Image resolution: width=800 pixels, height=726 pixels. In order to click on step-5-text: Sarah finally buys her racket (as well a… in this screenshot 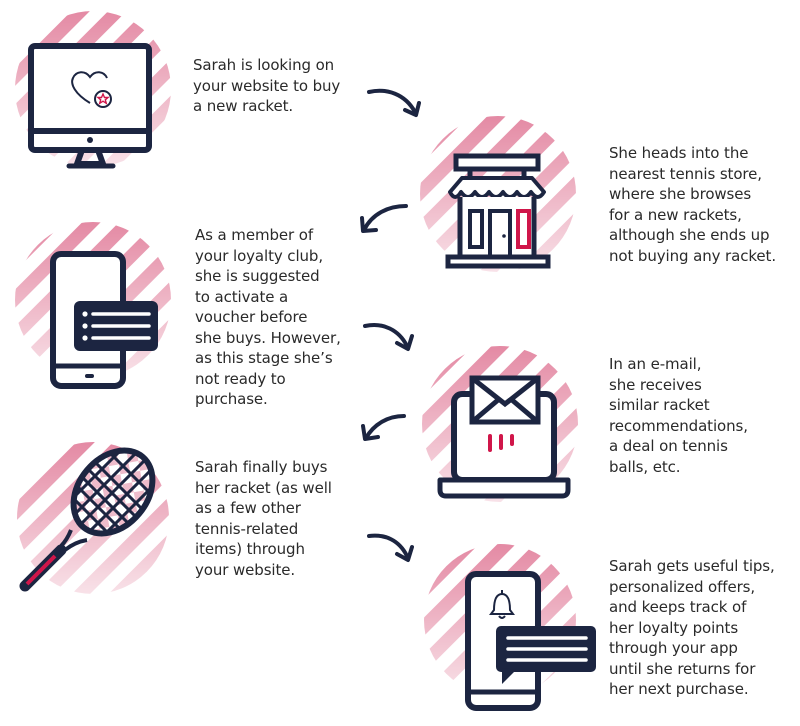, I will do `click(263, 518)`.